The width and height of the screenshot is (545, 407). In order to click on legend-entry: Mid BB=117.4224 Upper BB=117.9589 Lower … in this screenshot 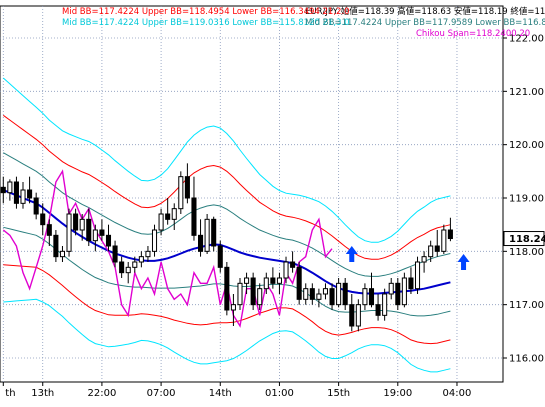, I will do `click(425, 23)`.